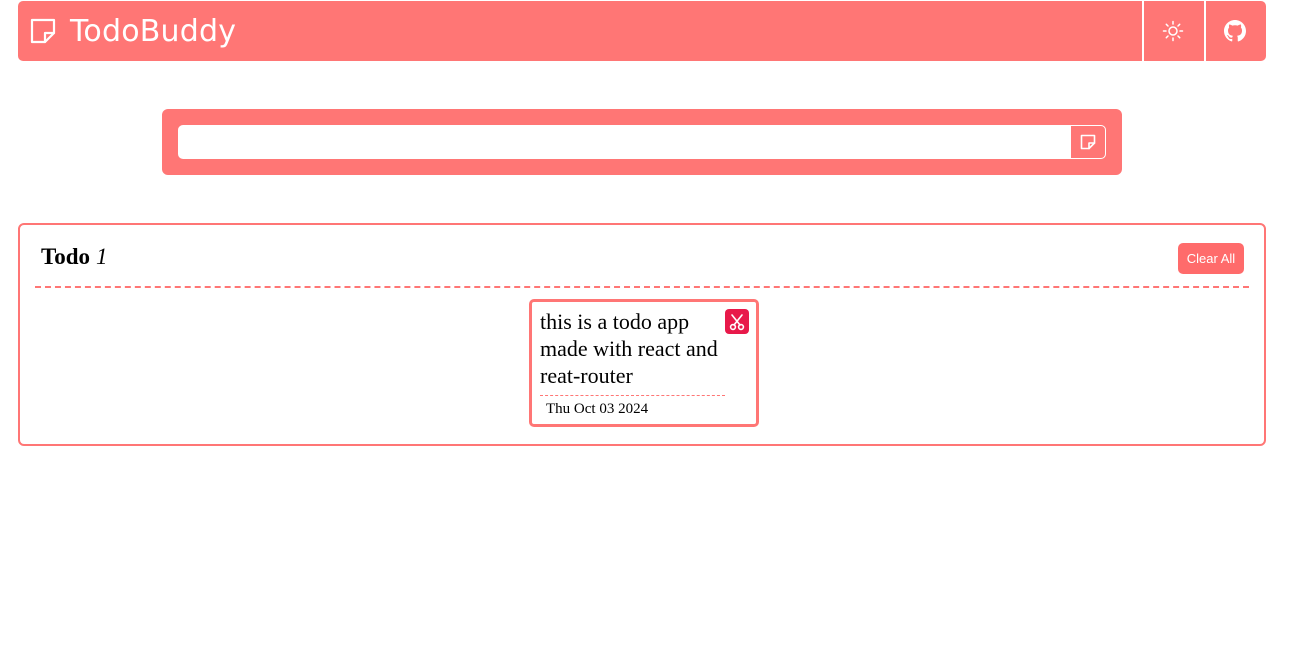  I want to click on app-title: TodoBuddy, so click(153, 31).